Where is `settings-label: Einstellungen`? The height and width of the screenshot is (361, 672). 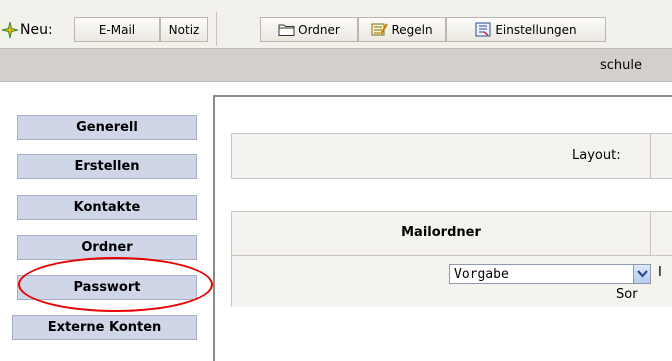 settings-label: Einstellungen is located at coordinates (536, 29).